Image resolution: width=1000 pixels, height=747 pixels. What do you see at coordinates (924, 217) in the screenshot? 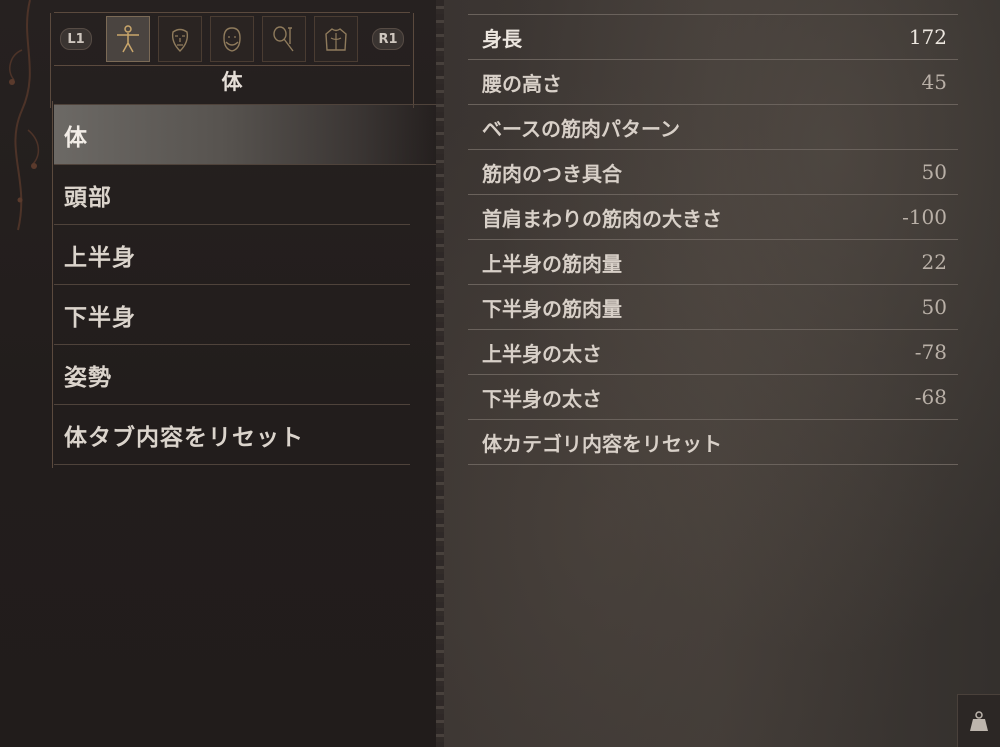
I see `param-value: -100` at bounding box center [924, 217].